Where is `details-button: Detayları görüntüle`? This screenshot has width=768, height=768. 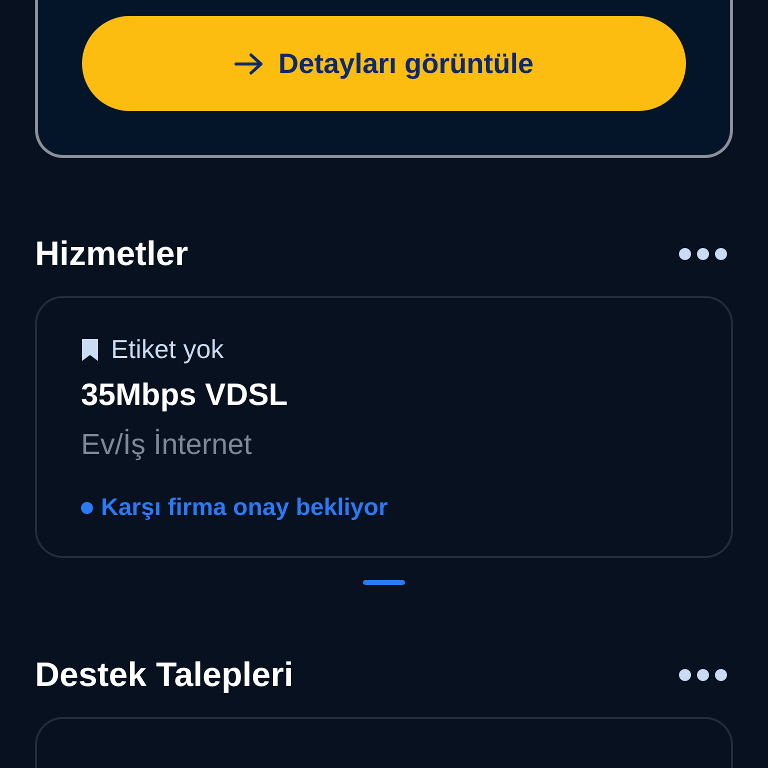
details-button: Detayları görüntüle is located at coordinates (384, 63).